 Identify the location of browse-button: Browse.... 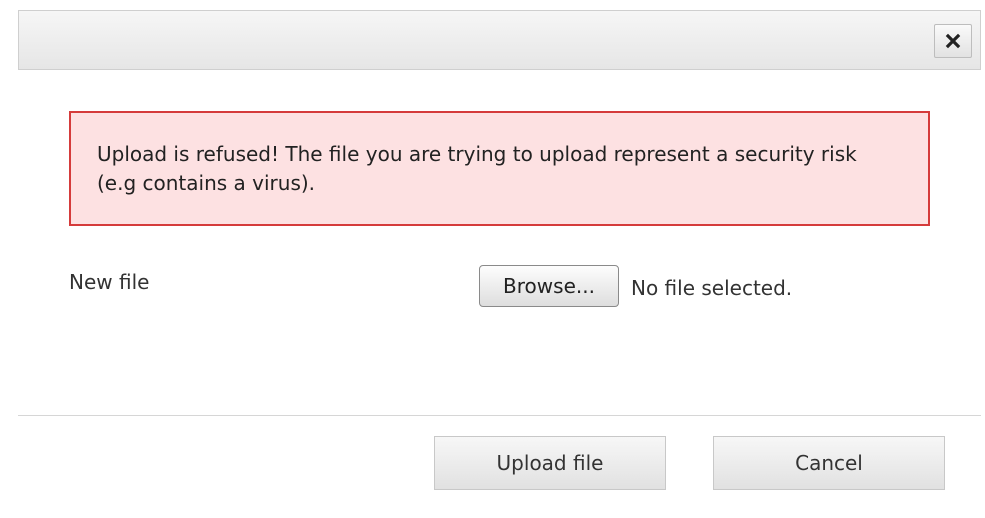
(549, 286).